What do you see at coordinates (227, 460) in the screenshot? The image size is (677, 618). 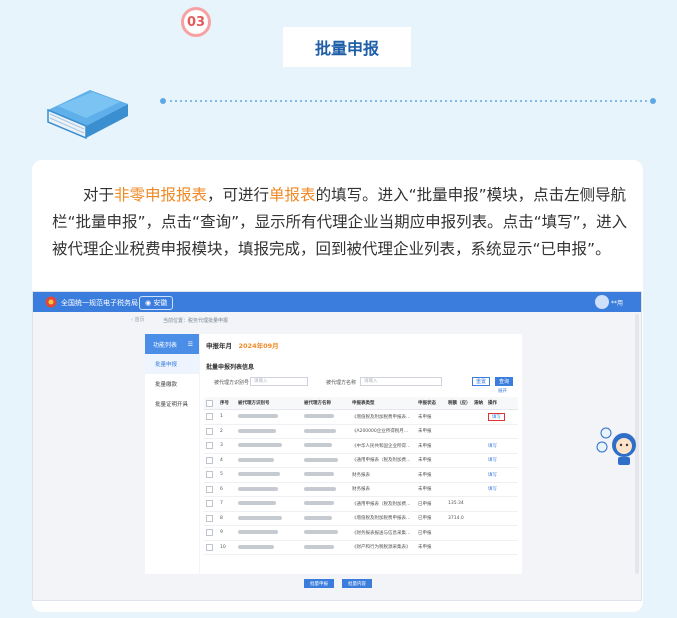 I see `row-number: 4` at bounding box center [227, 460].